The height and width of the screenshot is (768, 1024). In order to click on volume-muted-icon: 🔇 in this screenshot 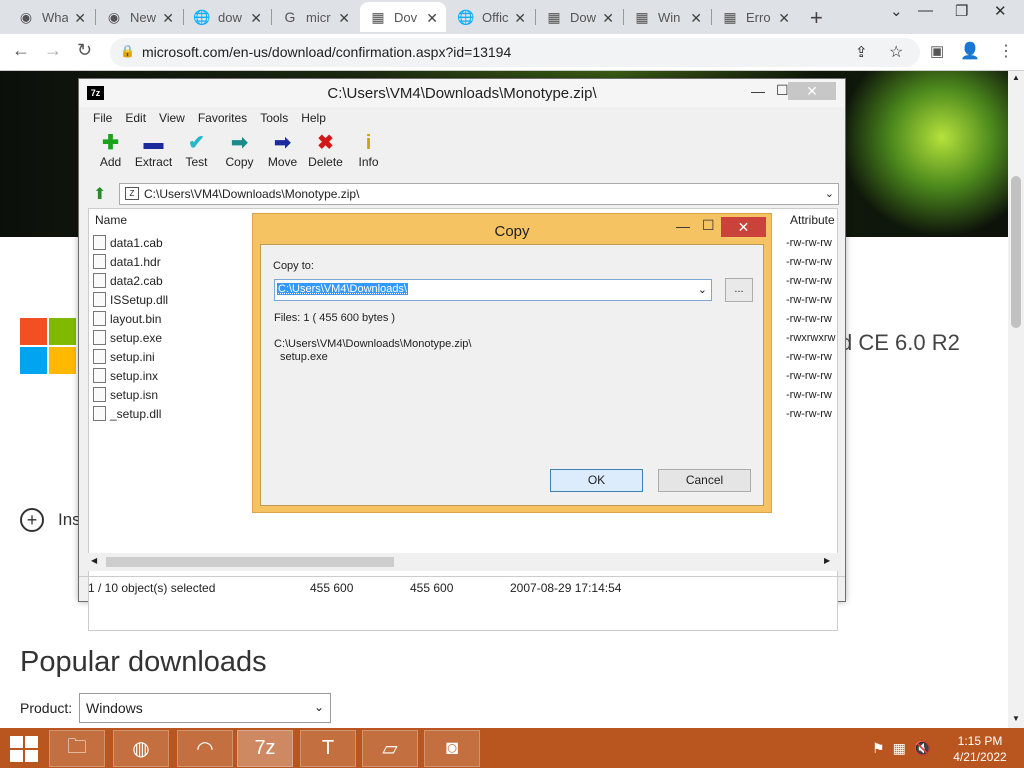, I will do `click(922, 748)`.